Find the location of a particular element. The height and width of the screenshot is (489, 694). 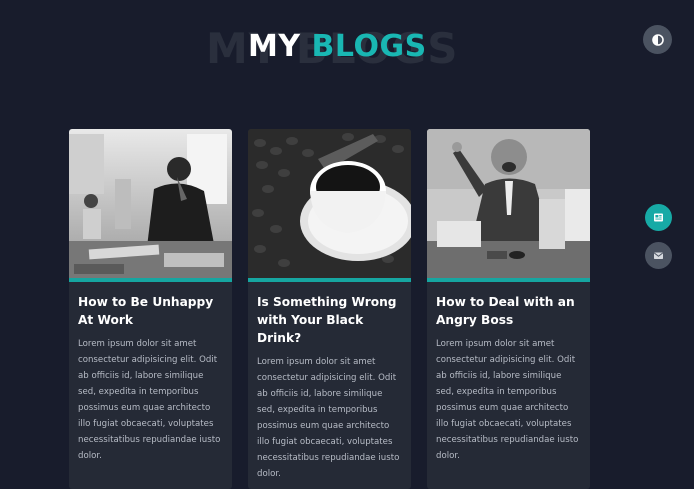

envelope-icon is located at coordinates (658, 255).